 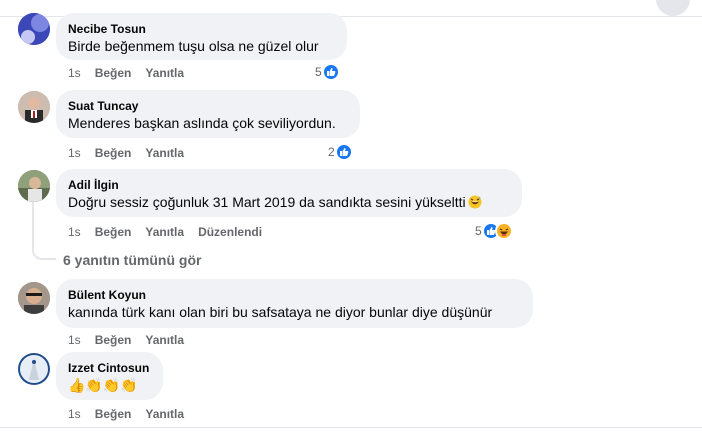 I want to click on view-all-replies-link: 6 yanıtın tümünü gör, so click(x=132, y=260).